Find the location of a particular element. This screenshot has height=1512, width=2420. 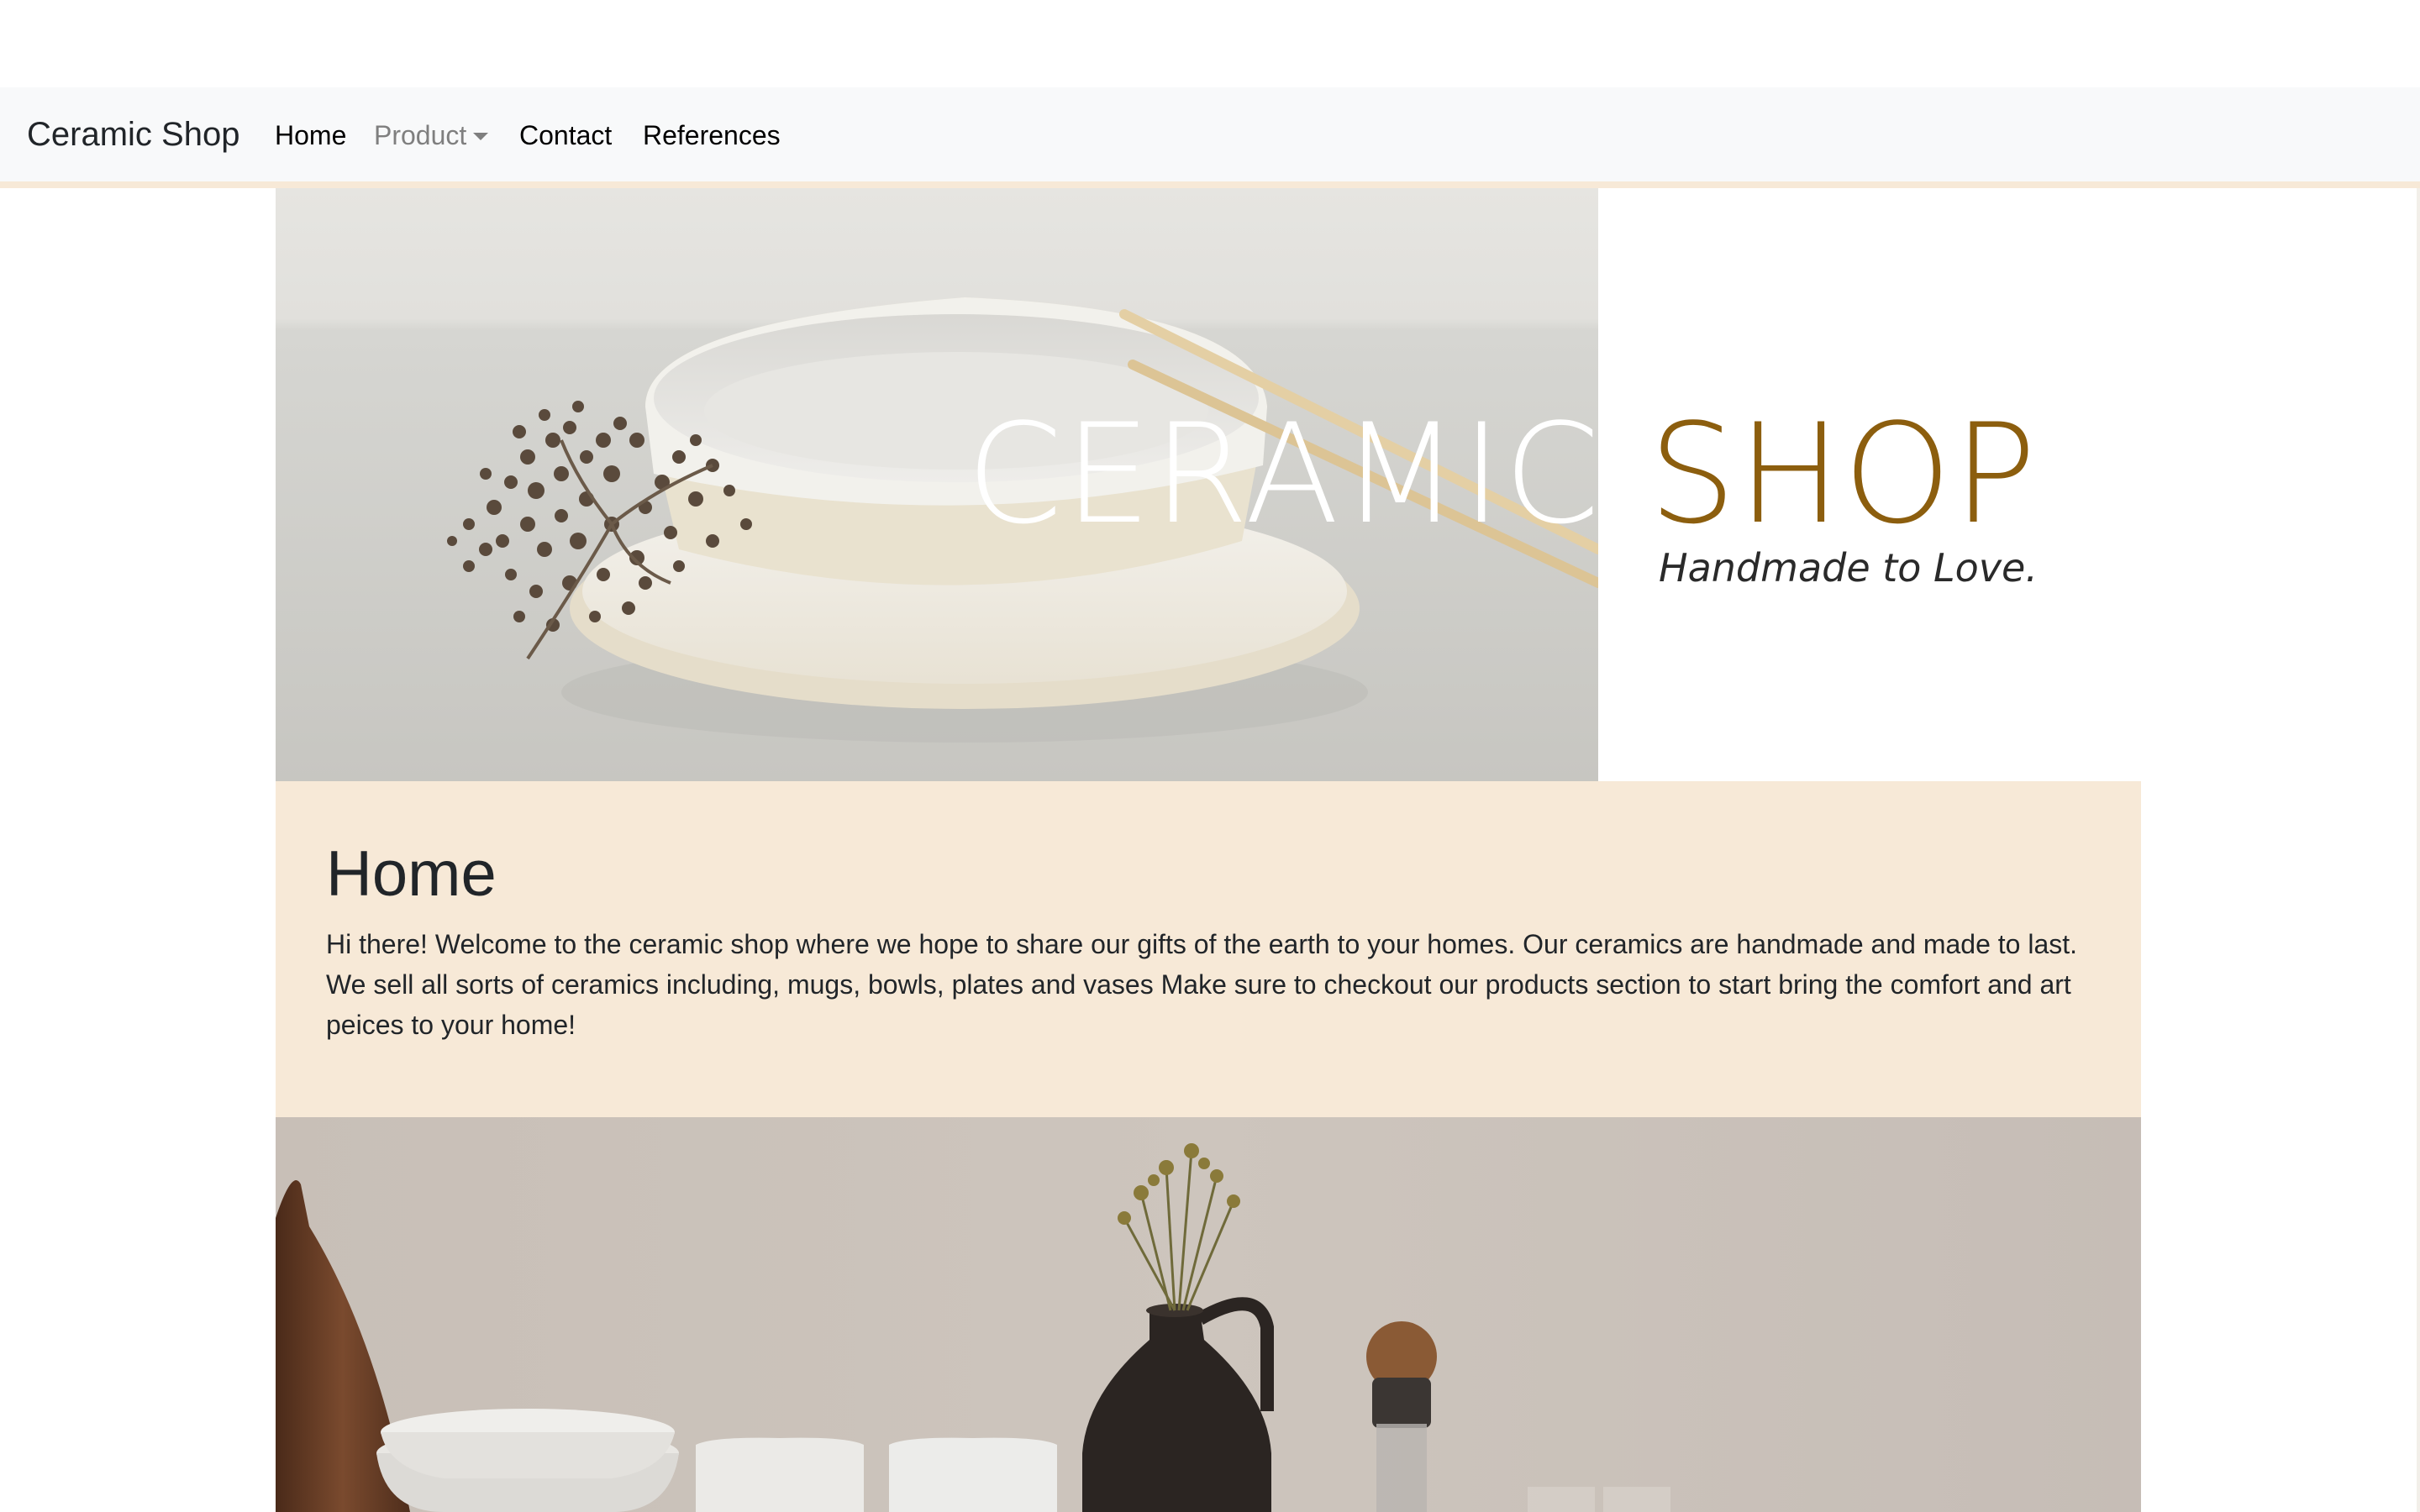

hero-title-word-shop: SHOP is located at coordinates (1844, 474).